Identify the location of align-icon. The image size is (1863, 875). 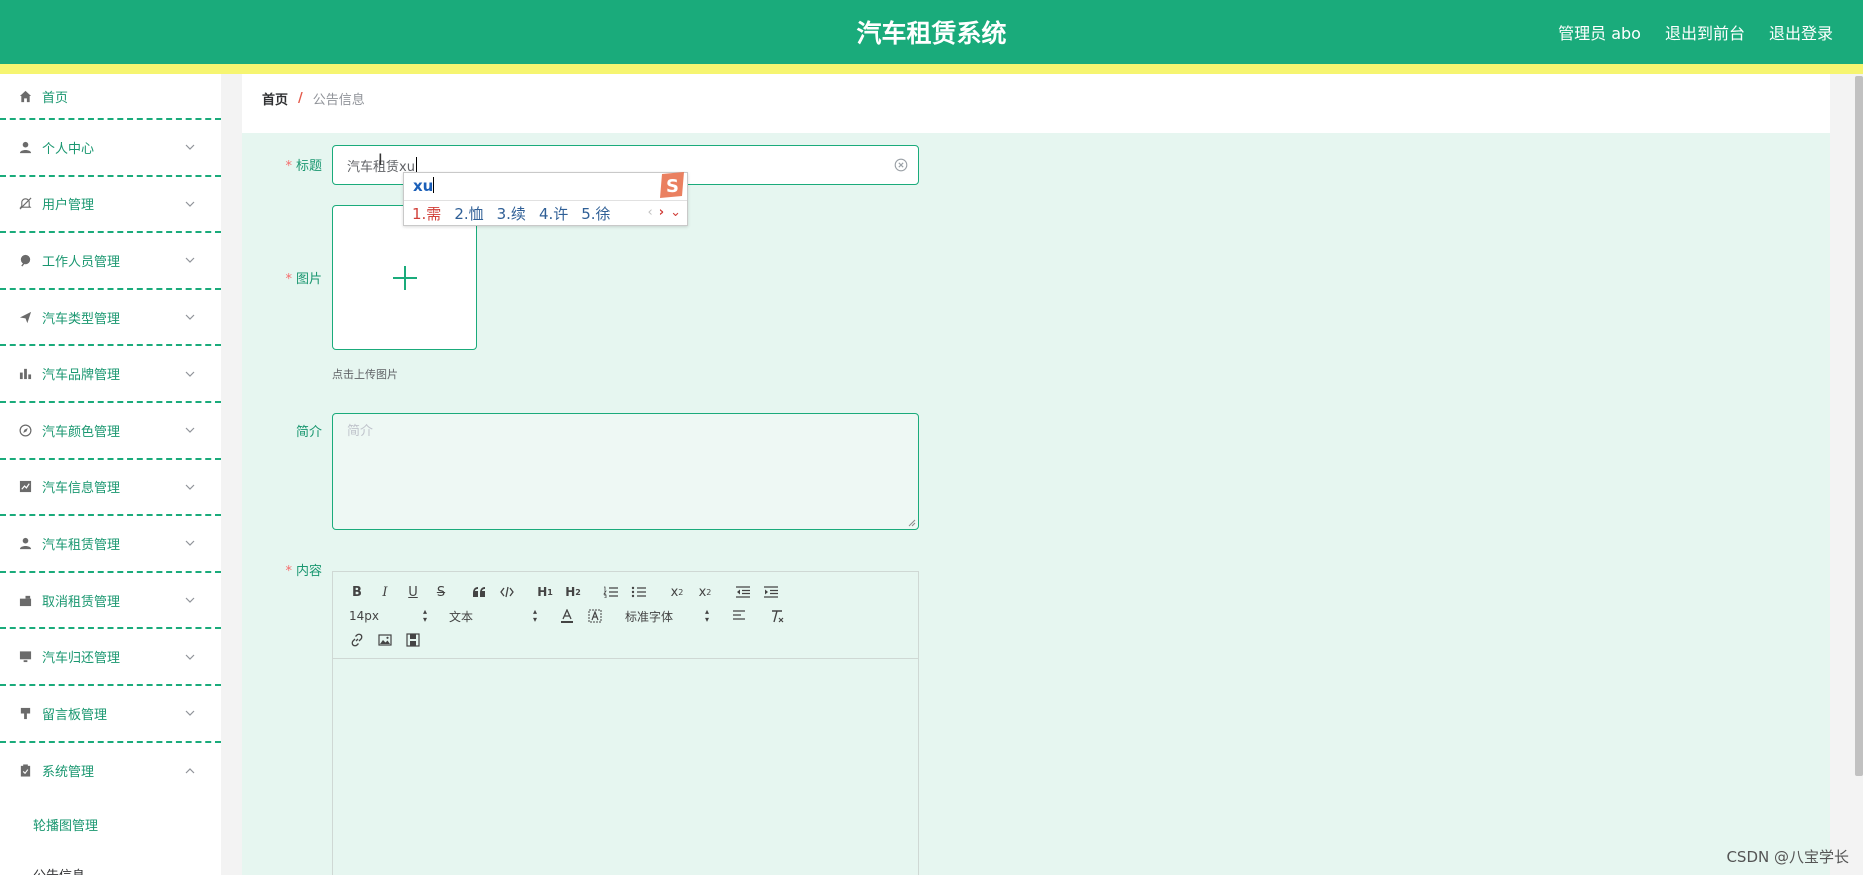
(739, 616).